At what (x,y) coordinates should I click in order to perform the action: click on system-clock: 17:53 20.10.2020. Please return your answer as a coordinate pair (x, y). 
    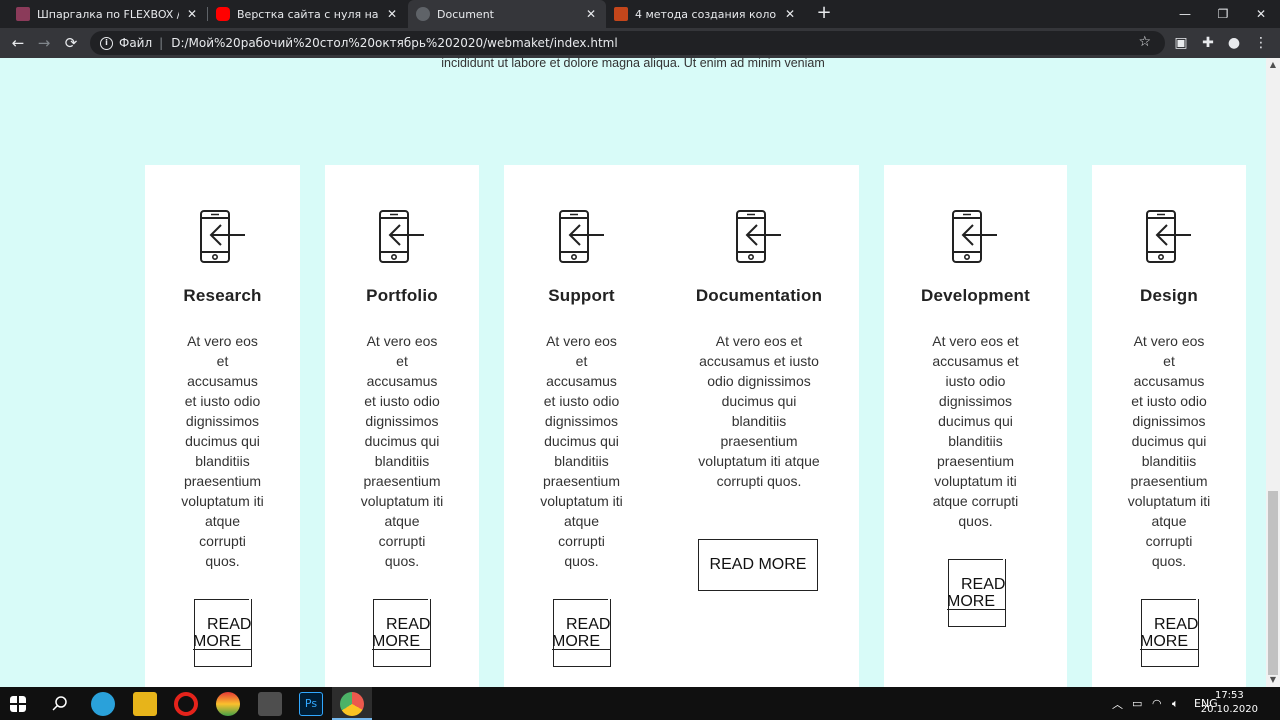
    Looking at the image, I should click on (1229, 703).